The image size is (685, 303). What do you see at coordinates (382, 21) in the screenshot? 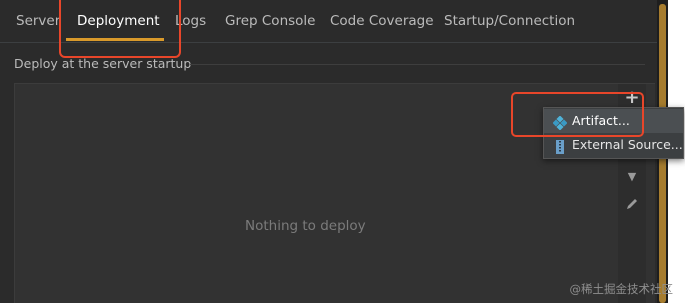
I see `tab-code-coverage: Code Coverage` at bounding box center [382, 21].